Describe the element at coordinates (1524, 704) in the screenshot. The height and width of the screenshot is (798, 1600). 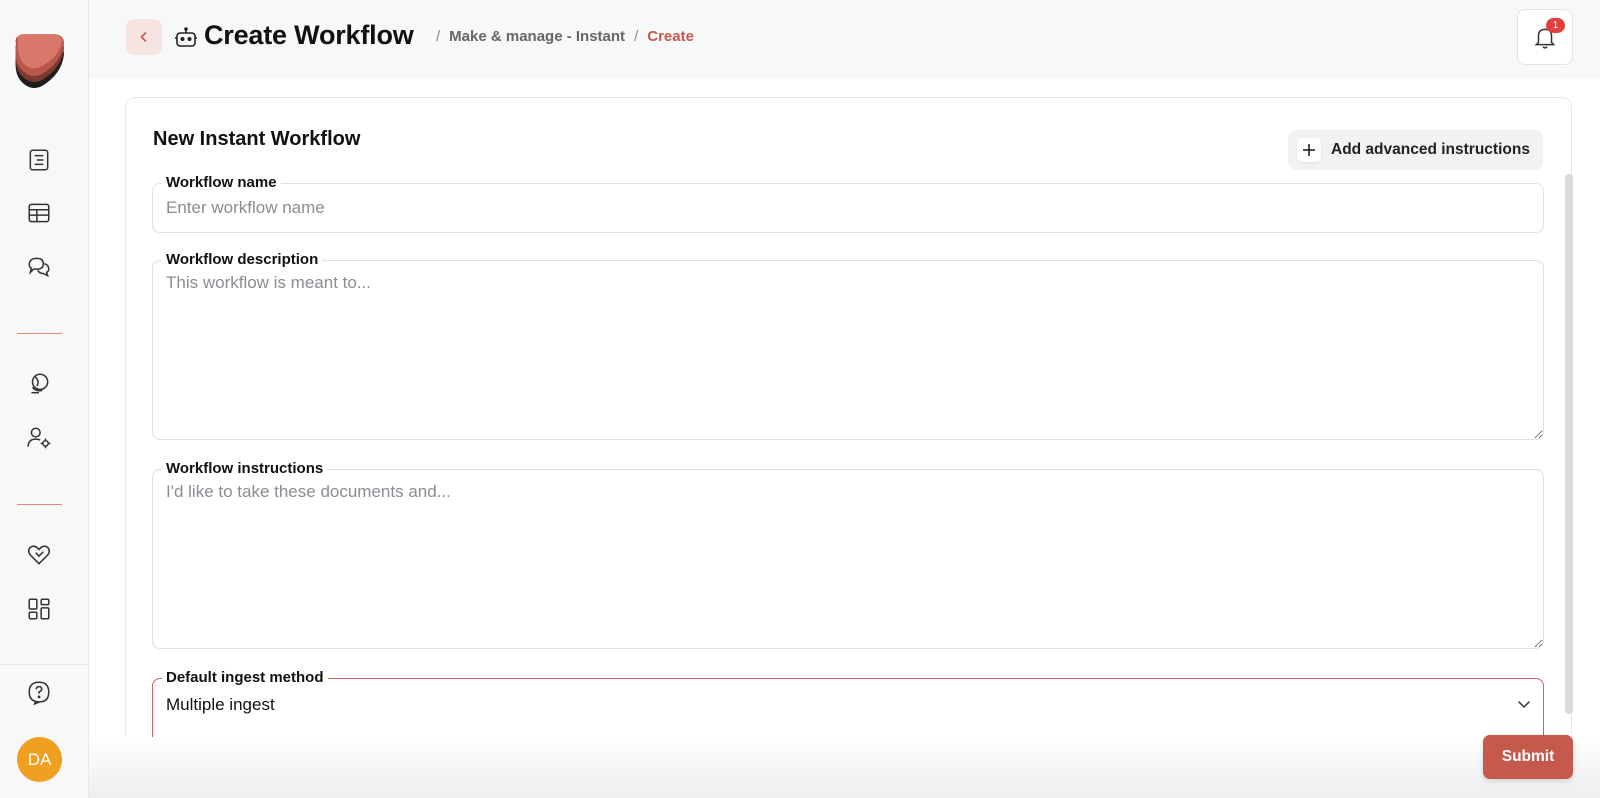
I see `chevron-down-icon` at that location.